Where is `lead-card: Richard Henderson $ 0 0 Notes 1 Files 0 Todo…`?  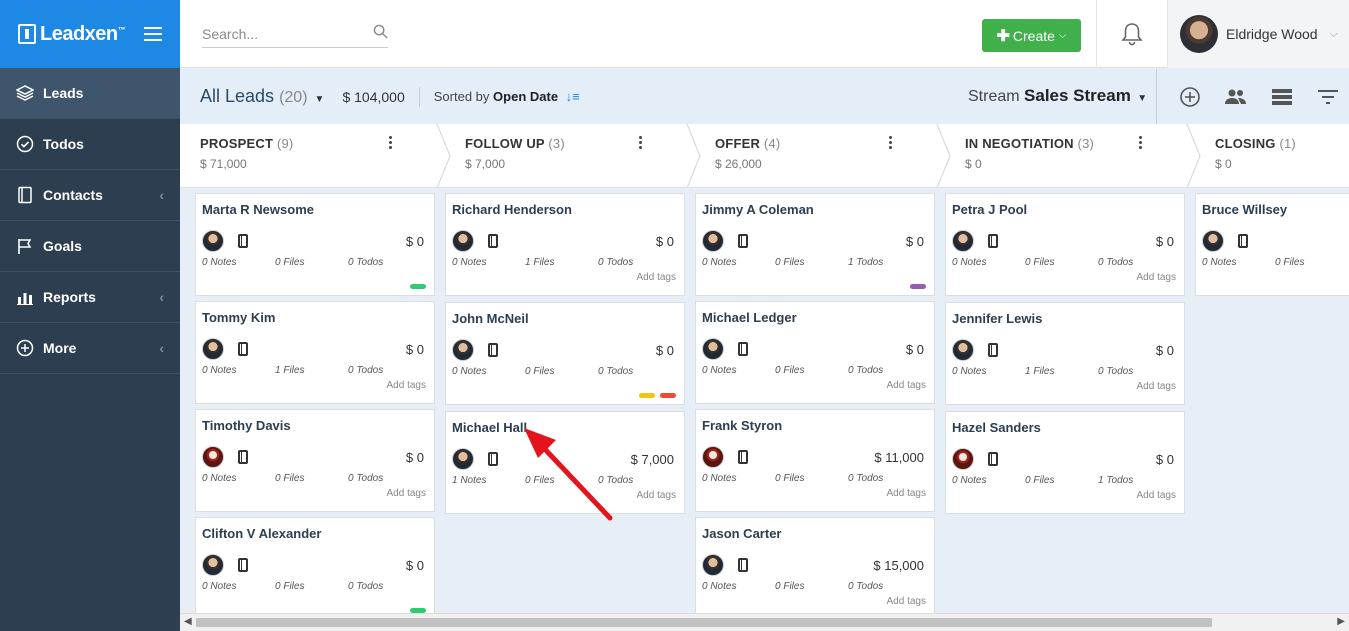 lead-card: Richard Henderson $ 0 0 Notes 1 Files 0 Todo… is located at coordinates (565, 244).